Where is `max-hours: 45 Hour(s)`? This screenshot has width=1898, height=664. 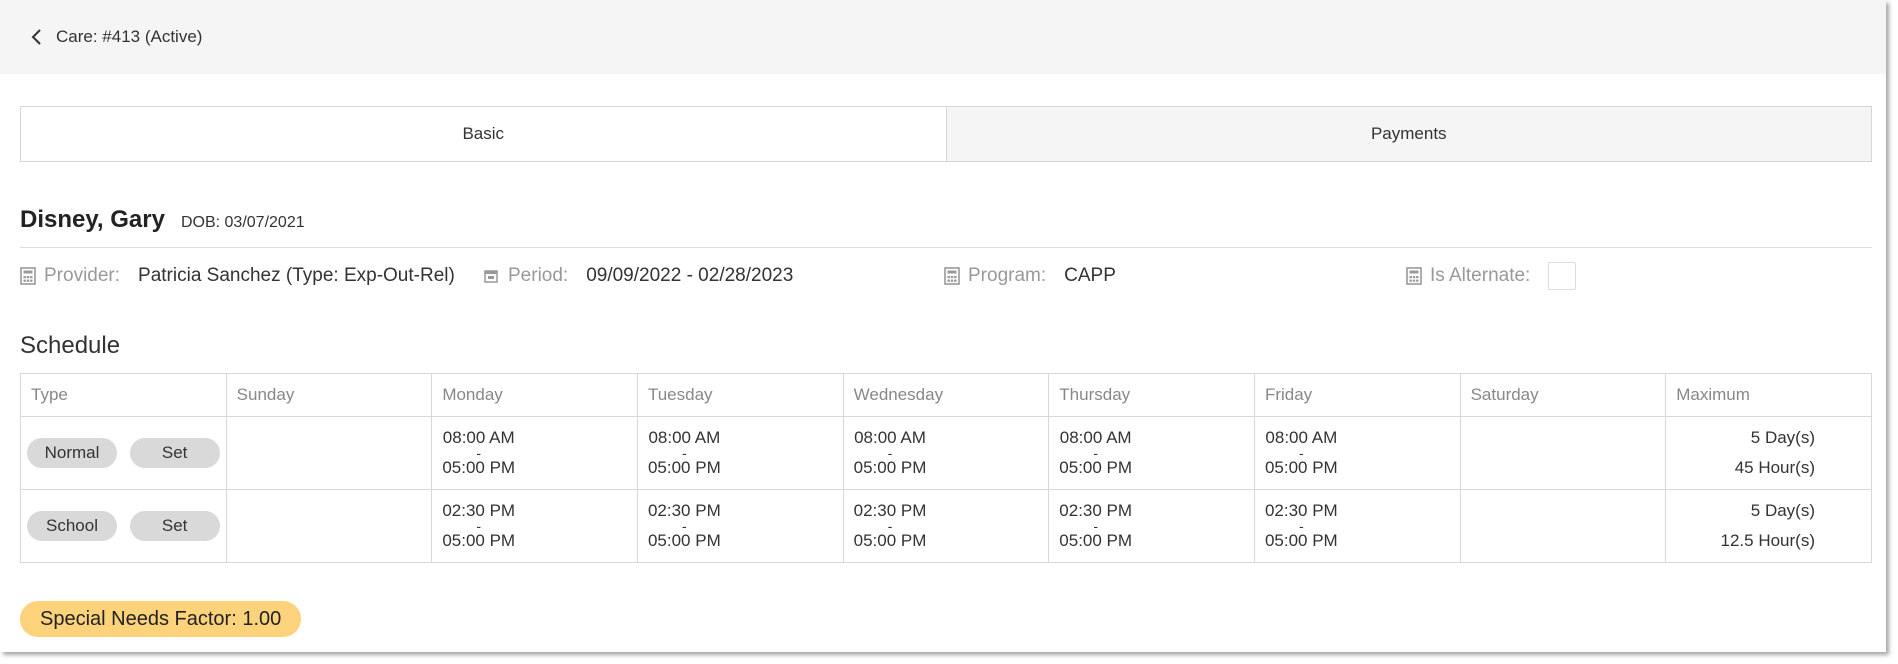
max-hours: 45 Hour(s) is located at coordinates (1774, 467).